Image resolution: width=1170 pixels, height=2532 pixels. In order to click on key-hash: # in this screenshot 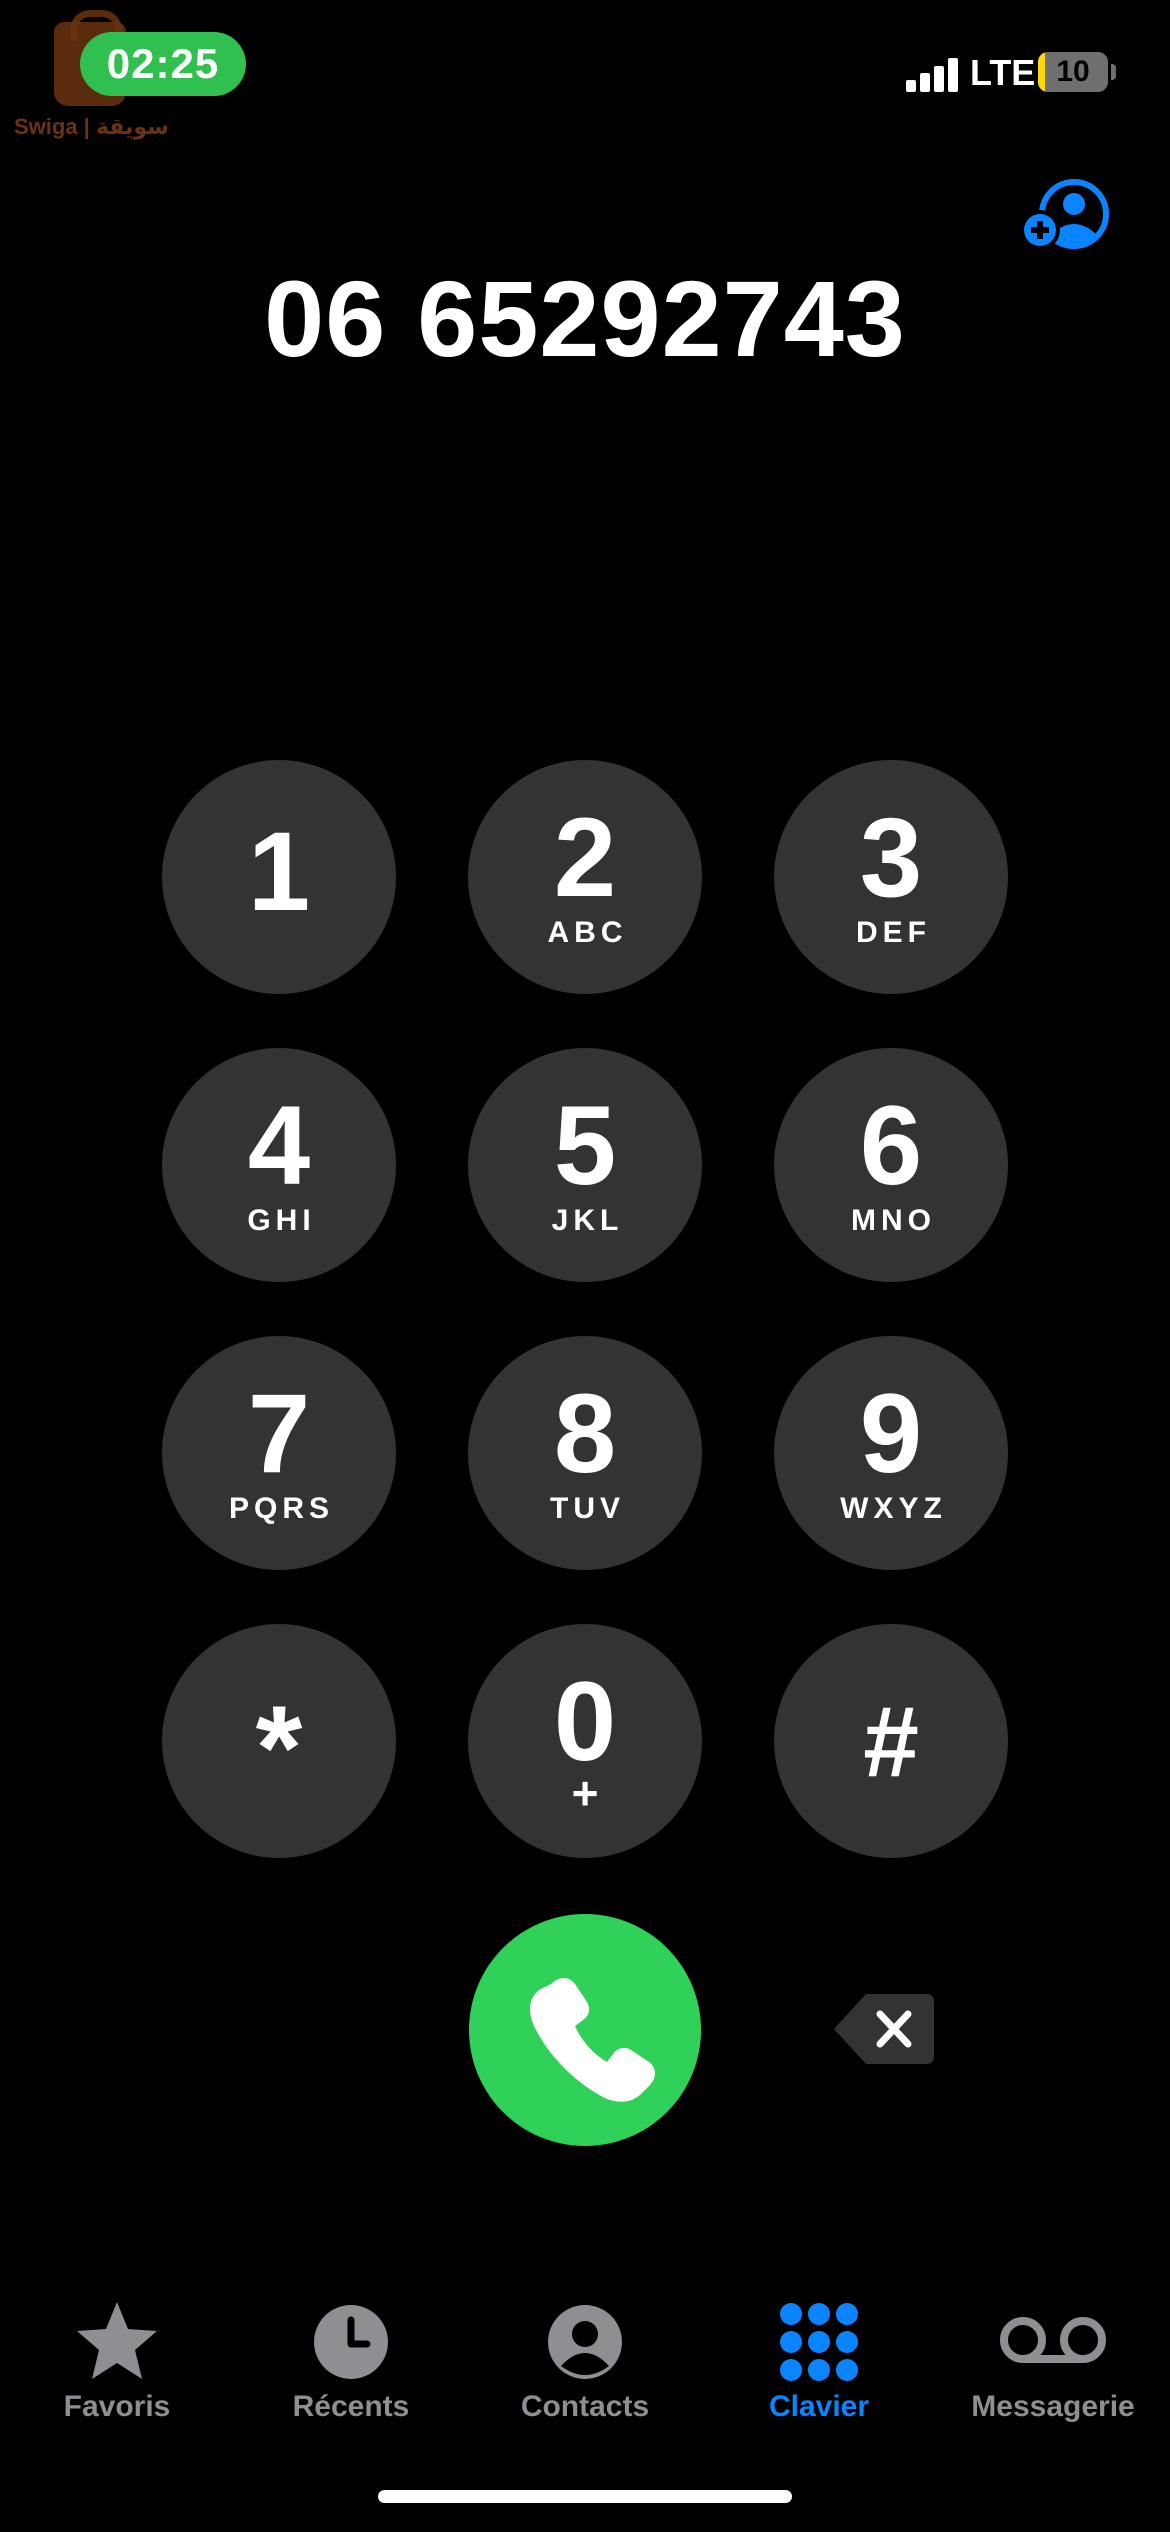, I will do `click(891, 1741)`.